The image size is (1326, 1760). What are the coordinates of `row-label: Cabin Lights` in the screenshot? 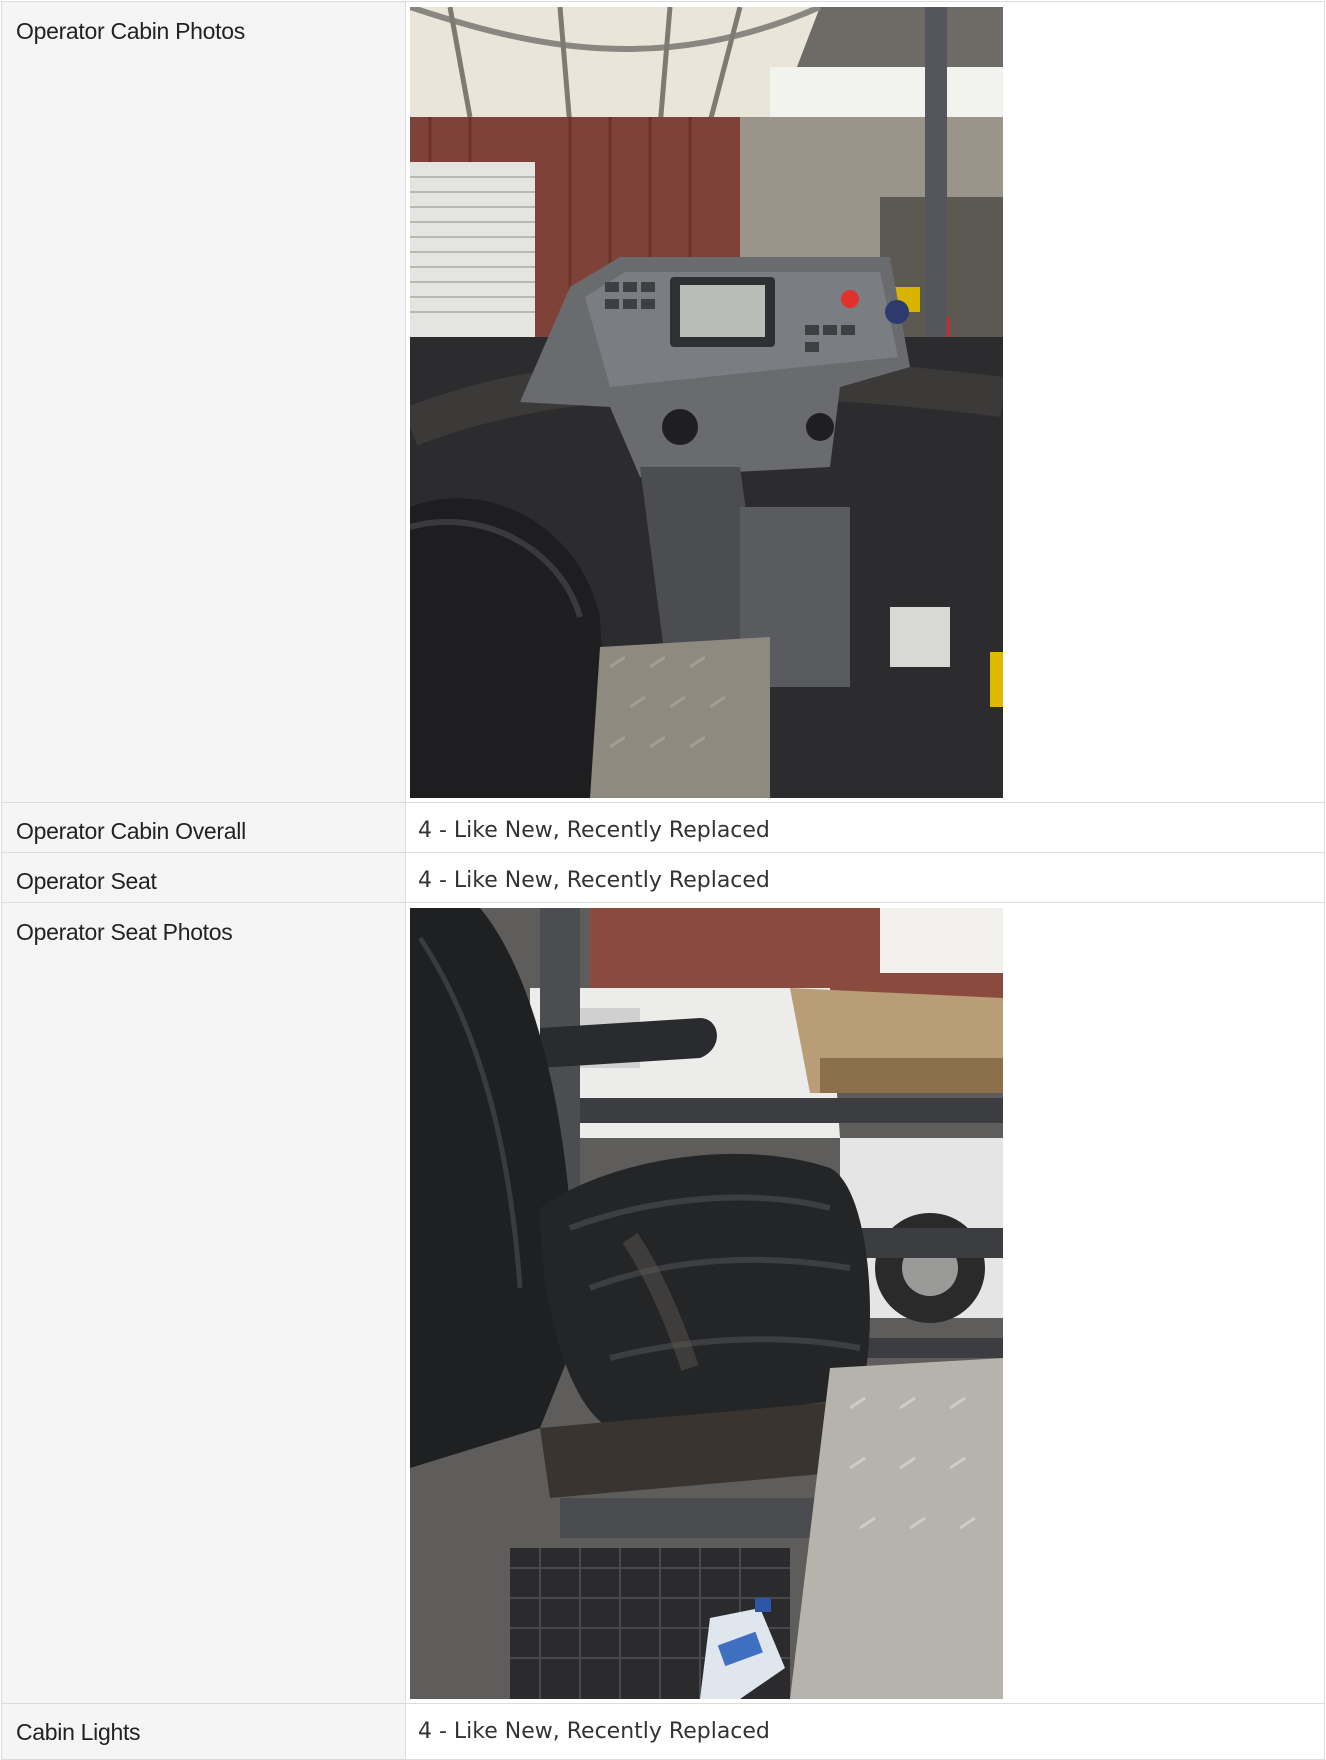 It's located at (203, 1731).